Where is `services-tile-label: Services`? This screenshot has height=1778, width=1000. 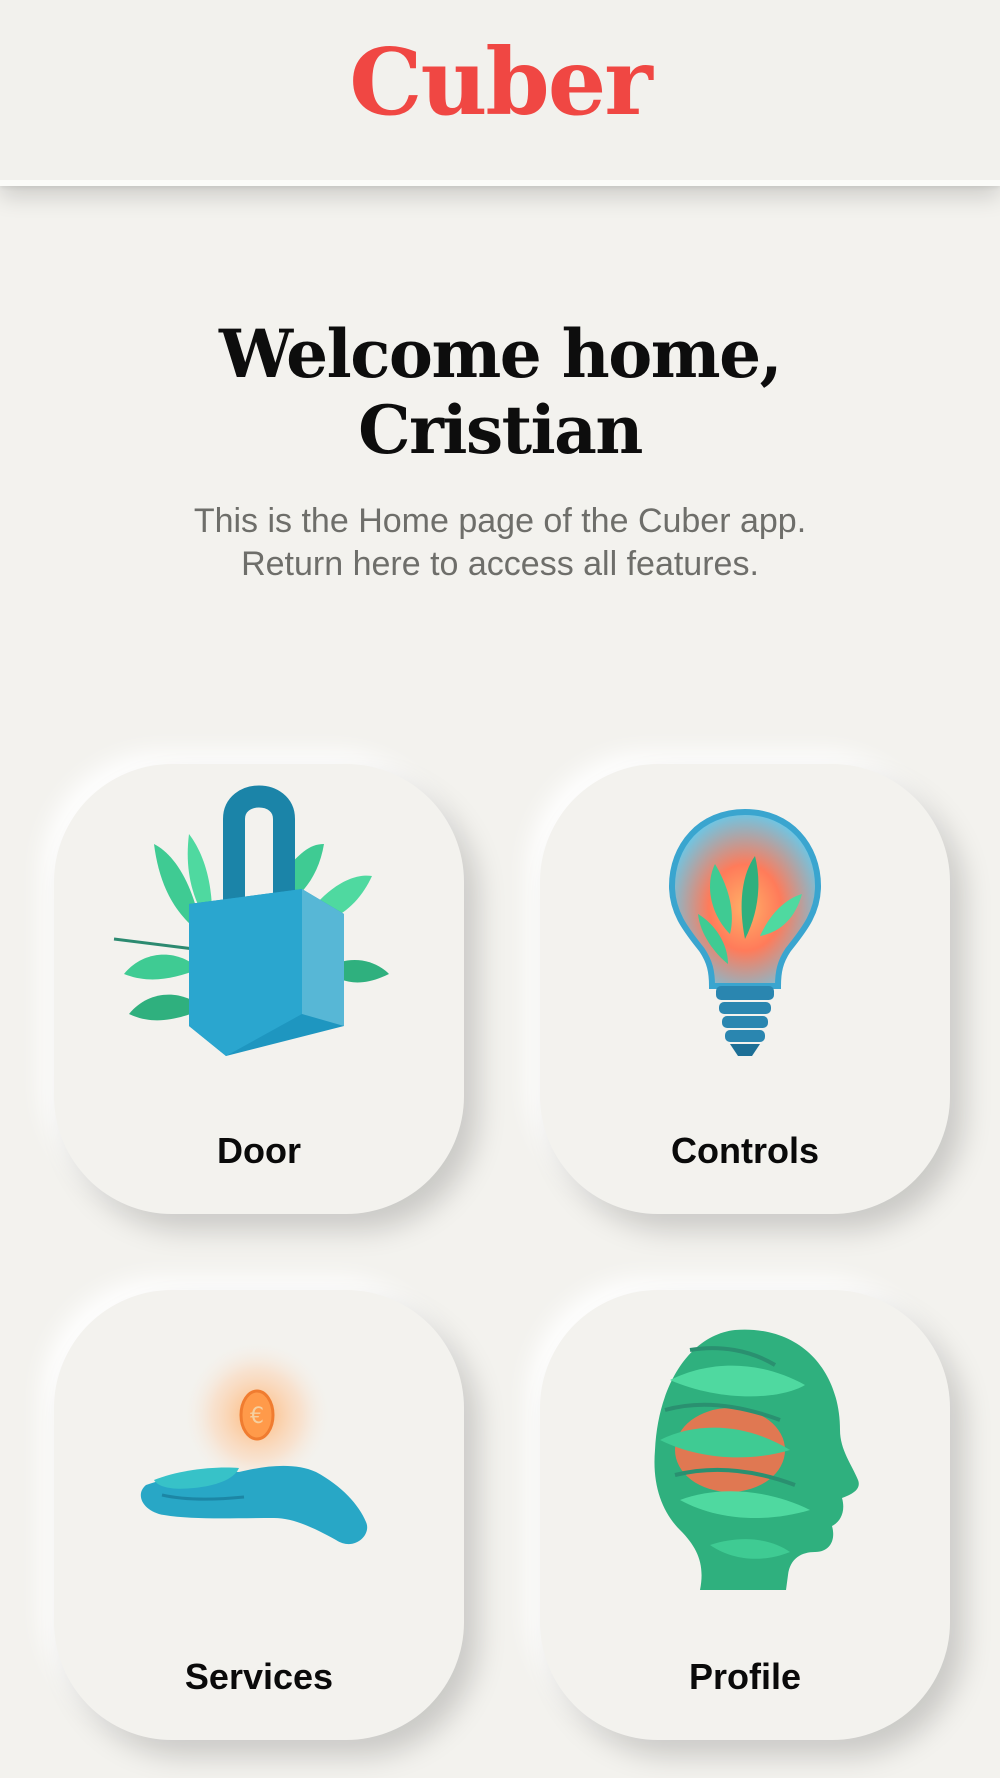 services-tile-label: Services is located at coordinates (259, 1676).